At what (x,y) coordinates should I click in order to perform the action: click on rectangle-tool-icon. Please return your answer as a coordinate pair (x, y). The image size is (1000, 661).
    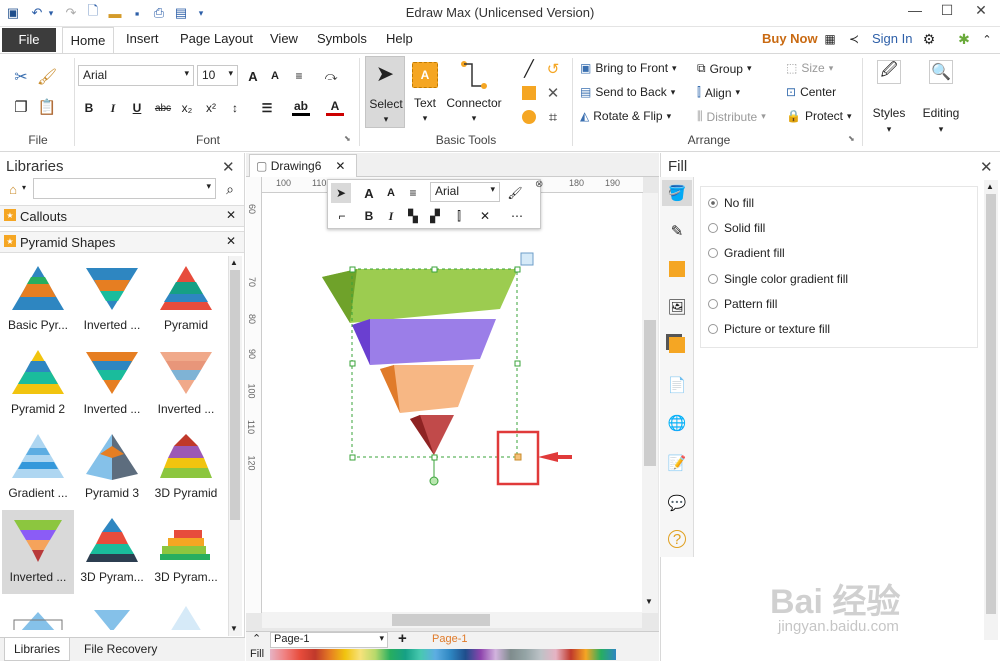
    Looking at the image, I should click on (529, 93).